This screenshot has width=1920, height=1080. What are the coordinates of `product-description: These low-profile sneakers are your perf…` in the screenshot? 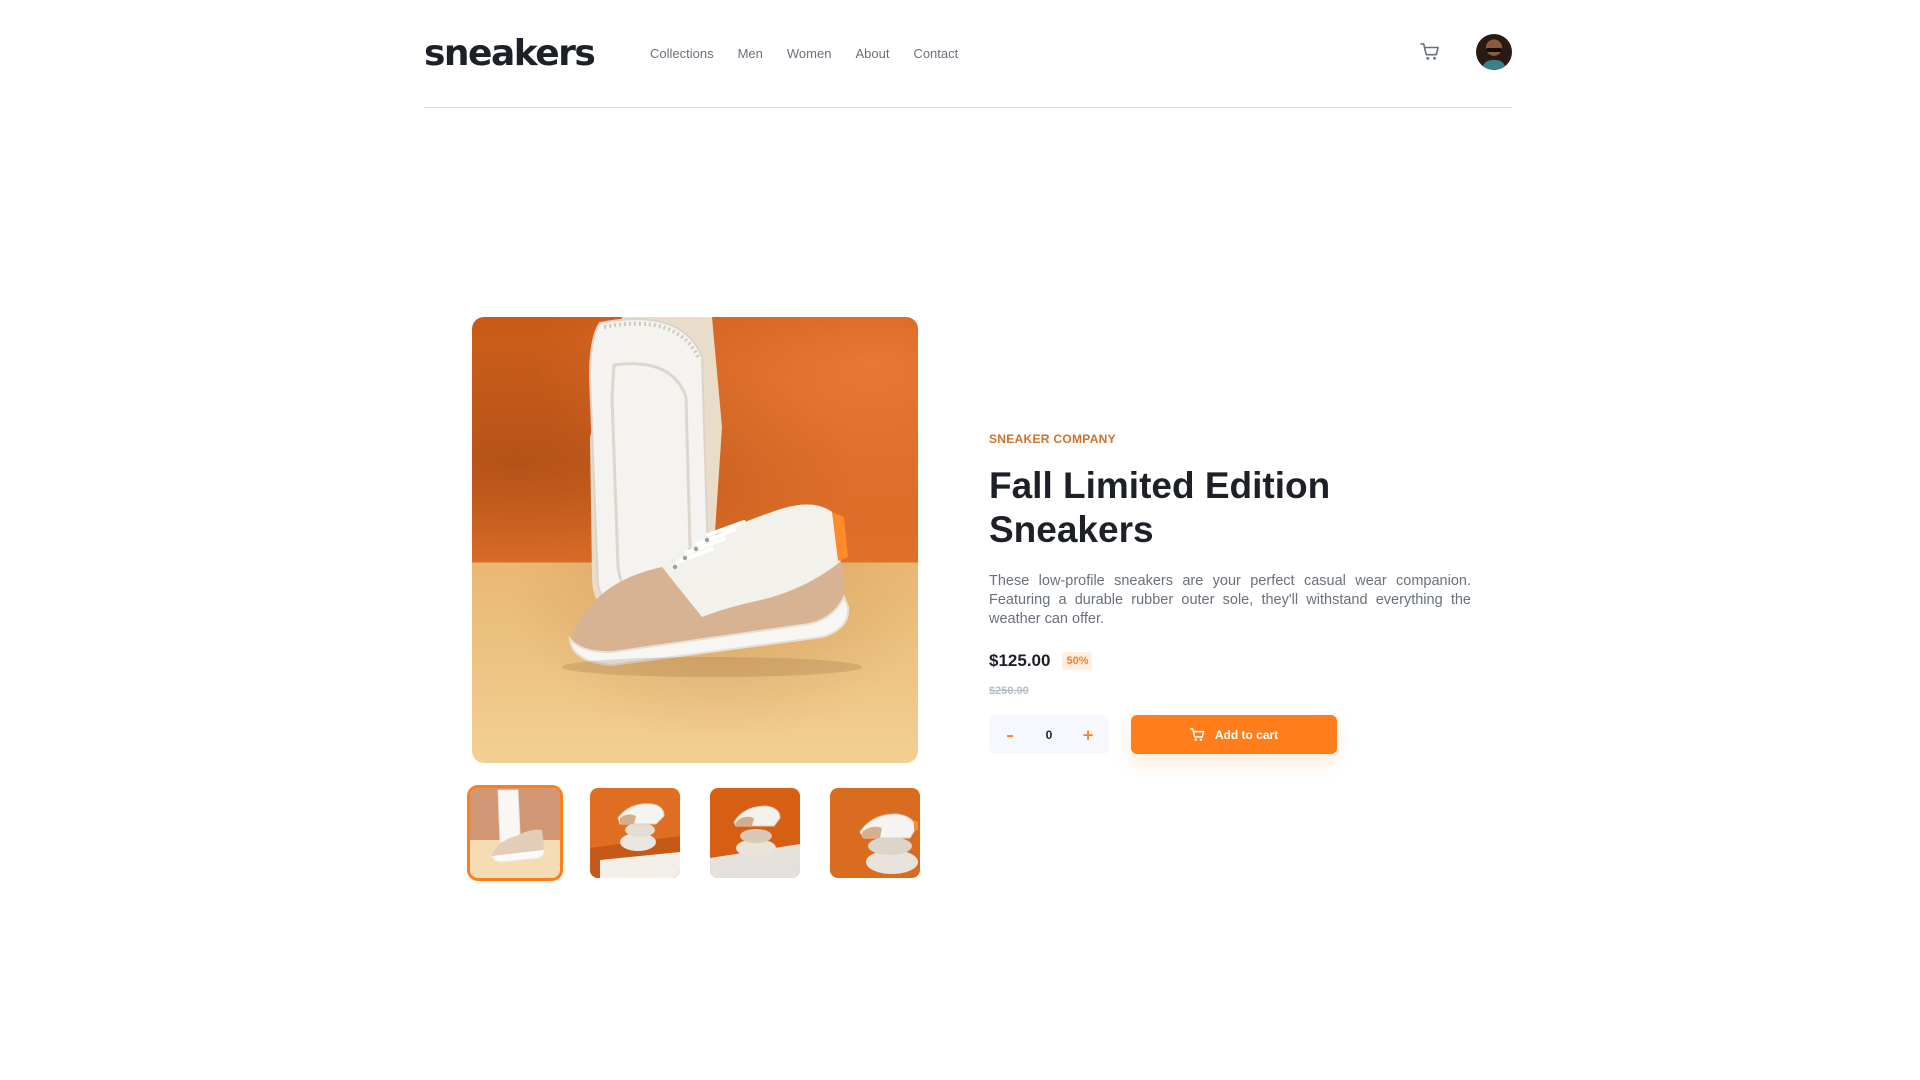 It's located at (1230, 600).